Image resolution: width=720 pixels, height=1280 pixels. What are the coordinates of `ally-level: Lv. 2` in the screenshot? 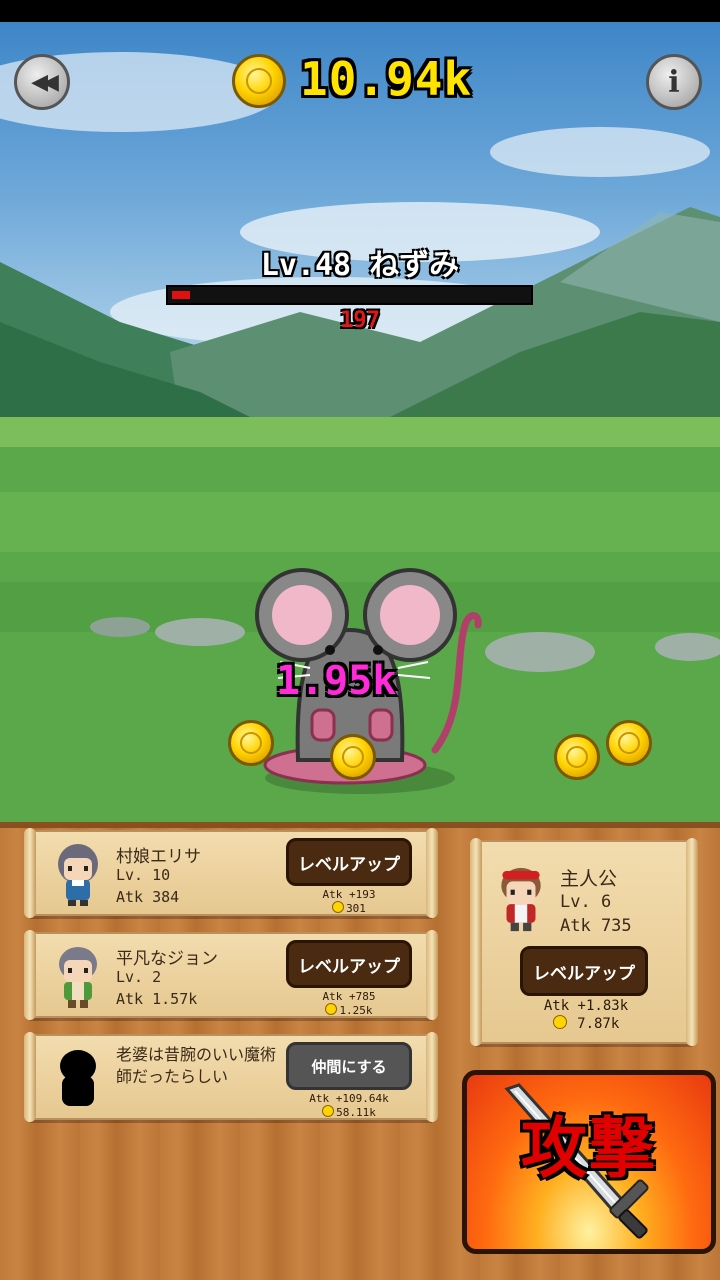 It's located at (139, 977).